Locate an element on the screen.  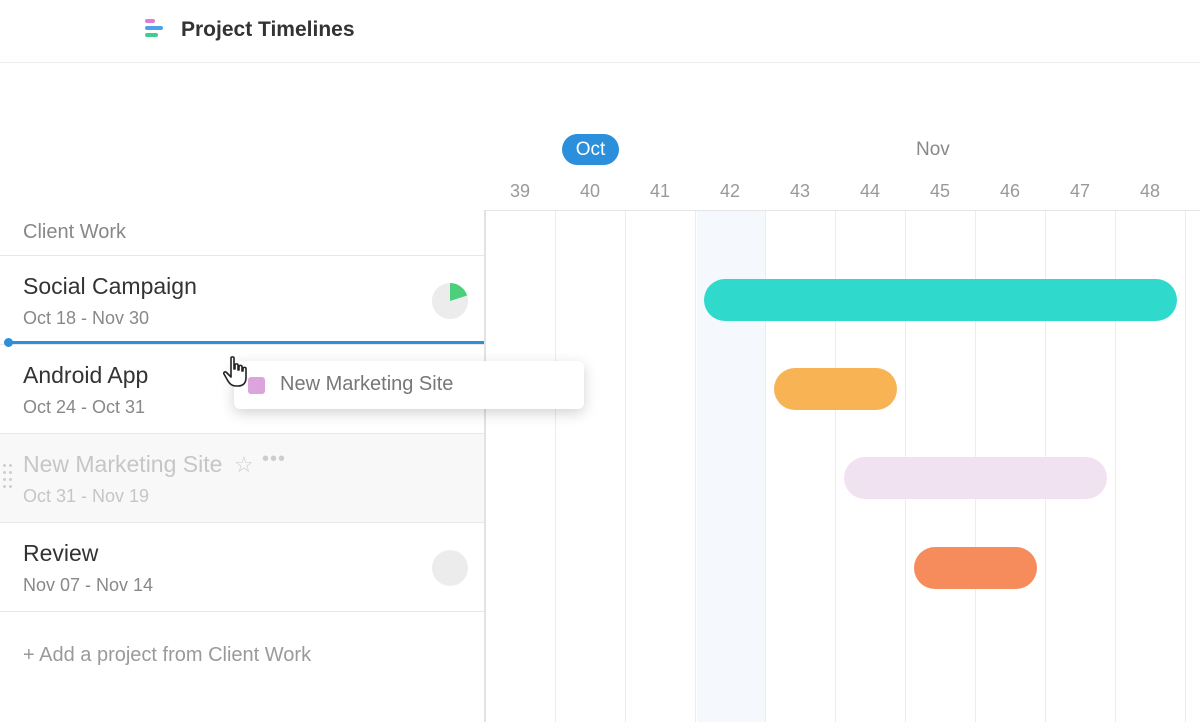
group-title: Client Work is located at coordinates (74, 232).